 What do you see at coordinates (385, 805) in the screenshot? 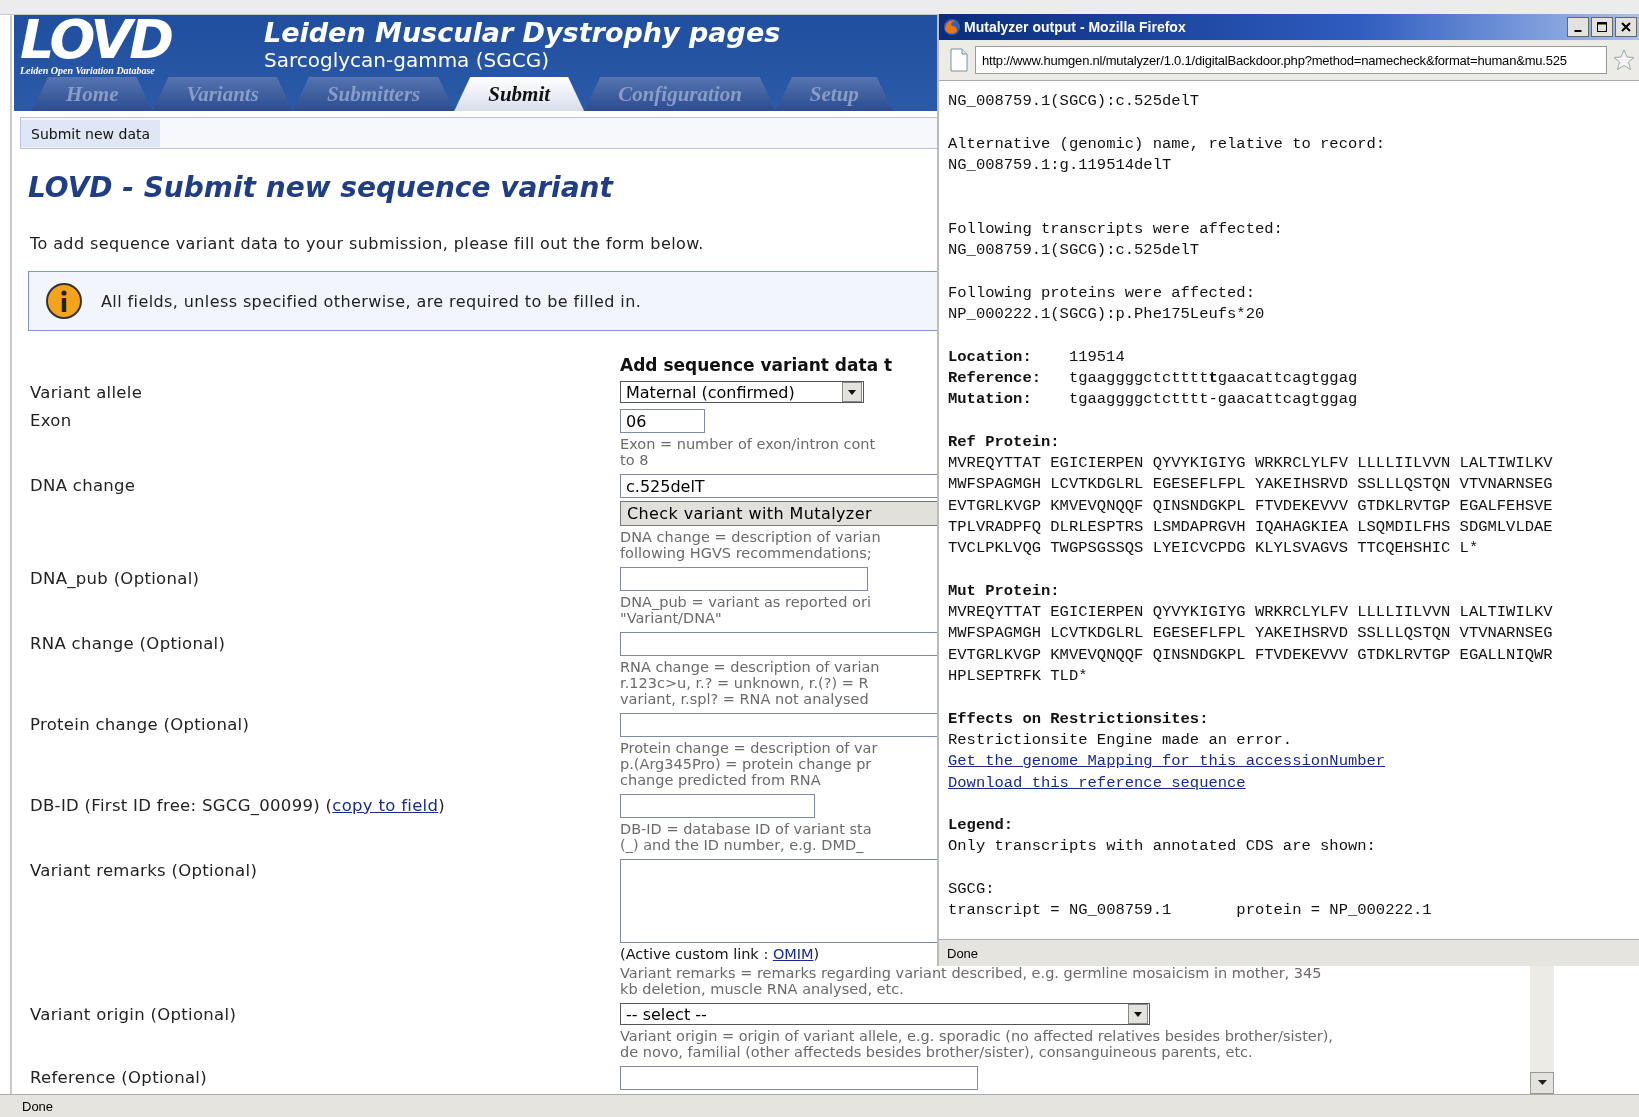
I see `copy-link: copy to field` at bounding box center [385, 805].